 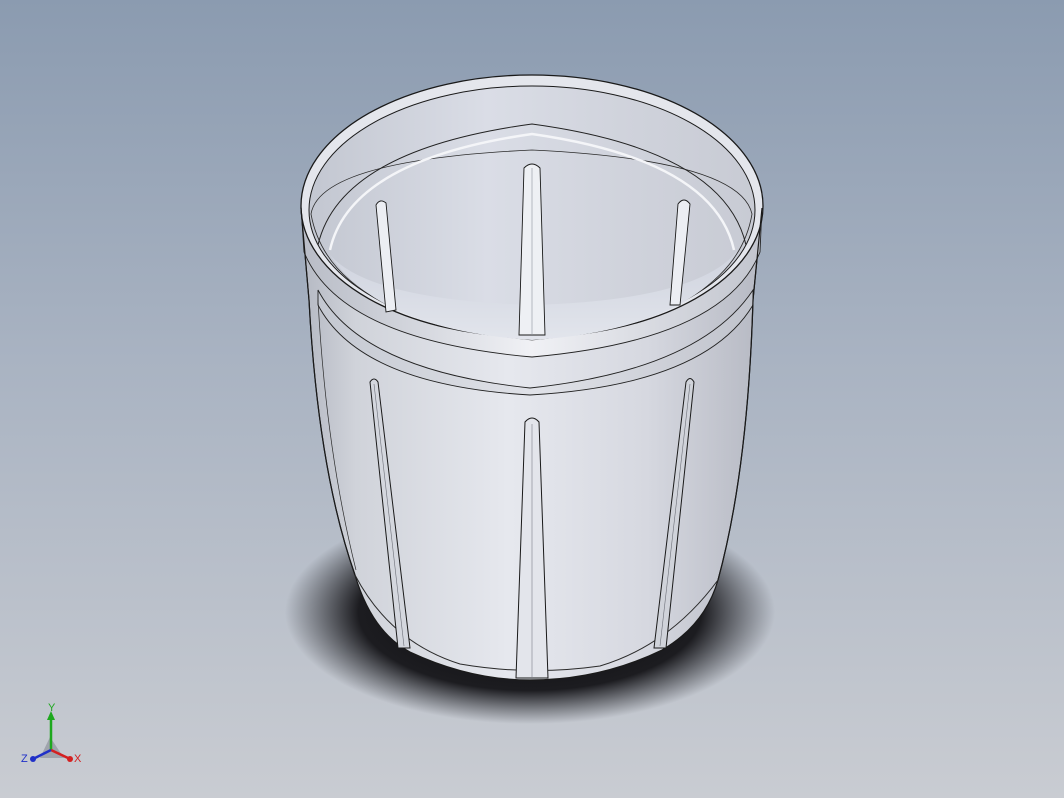 What do you see at coordinates (78, 759) in the screenshot?
I see `triad-x-label: X` at bounding box center [78, 759].